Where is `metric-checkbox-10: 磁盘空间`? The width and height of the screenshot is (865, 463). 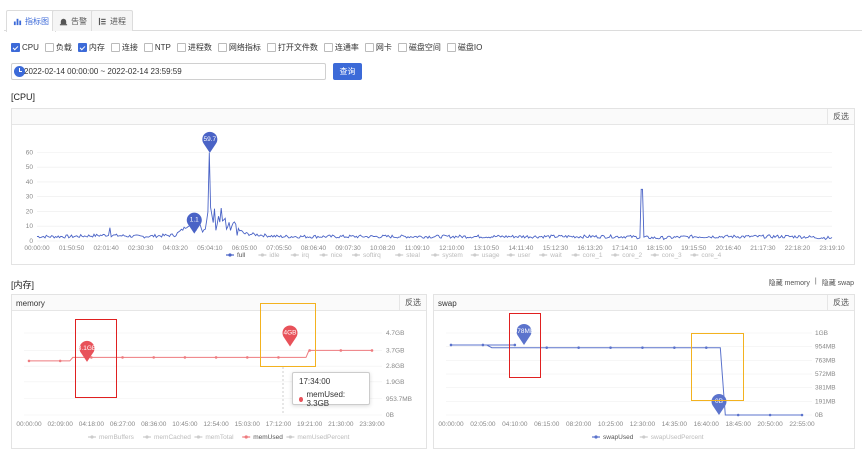
metric-checkbox-10: 磁盘空间 is located at coordinates (419, 47).